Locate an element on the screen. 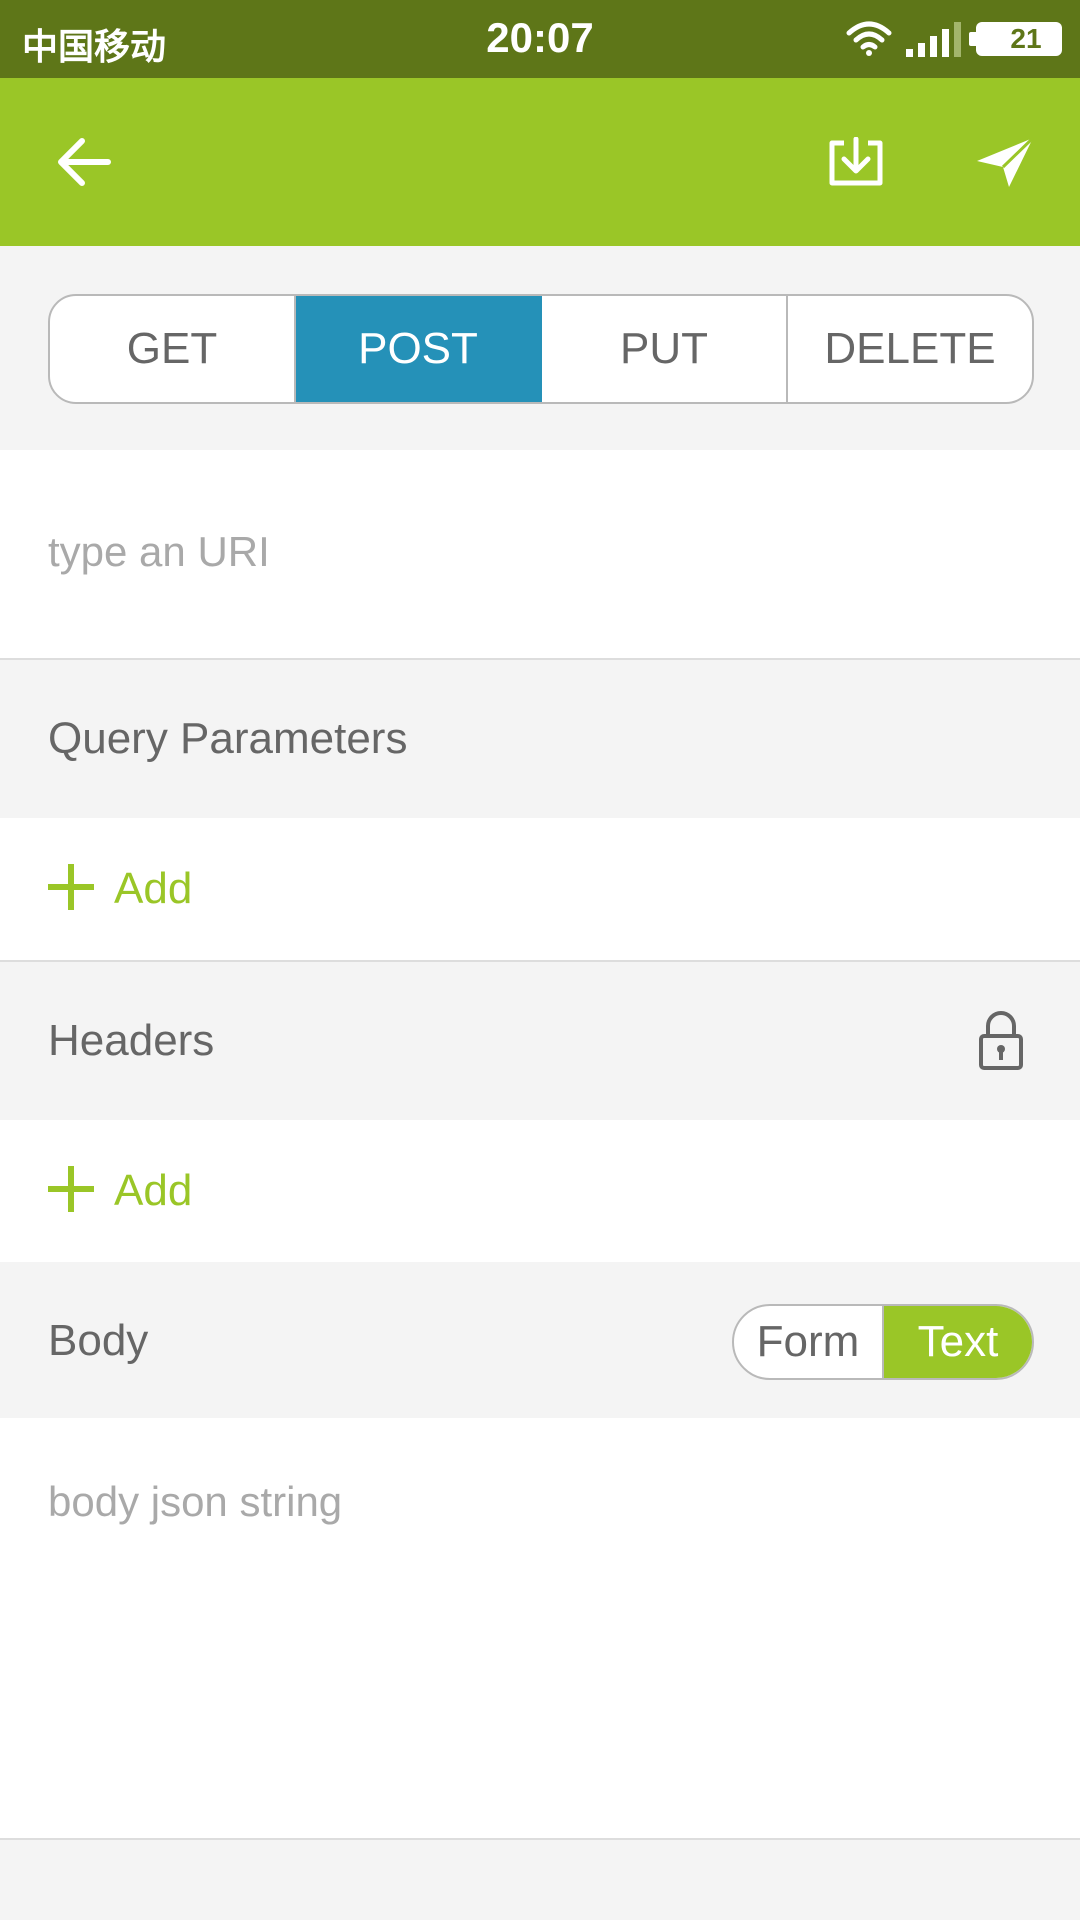  method-section: GET POST PUT DELETE is located at coordinates (540, 348).